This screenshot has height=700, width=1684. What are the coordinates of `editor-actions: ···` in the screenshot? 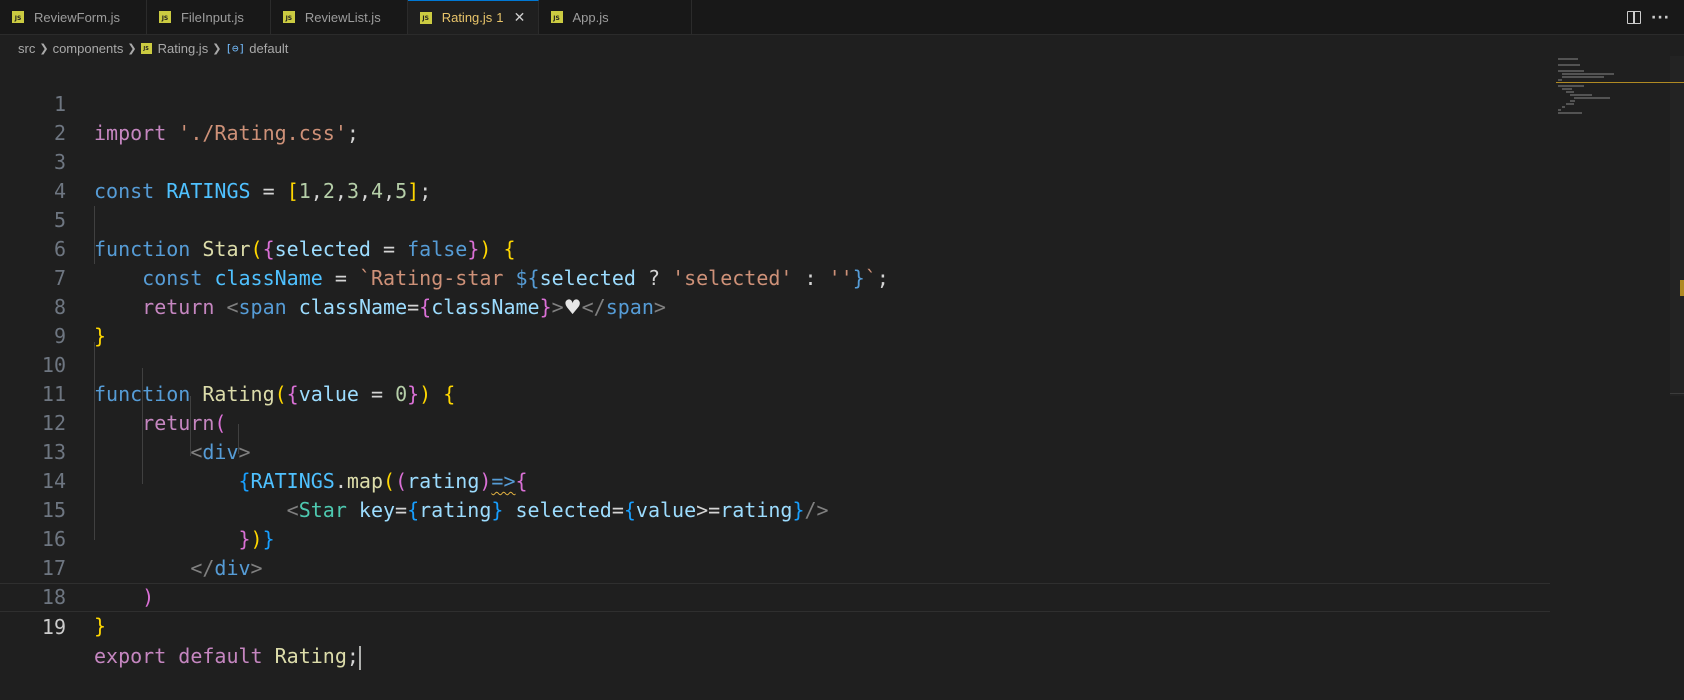 It's located at (1648, 17).